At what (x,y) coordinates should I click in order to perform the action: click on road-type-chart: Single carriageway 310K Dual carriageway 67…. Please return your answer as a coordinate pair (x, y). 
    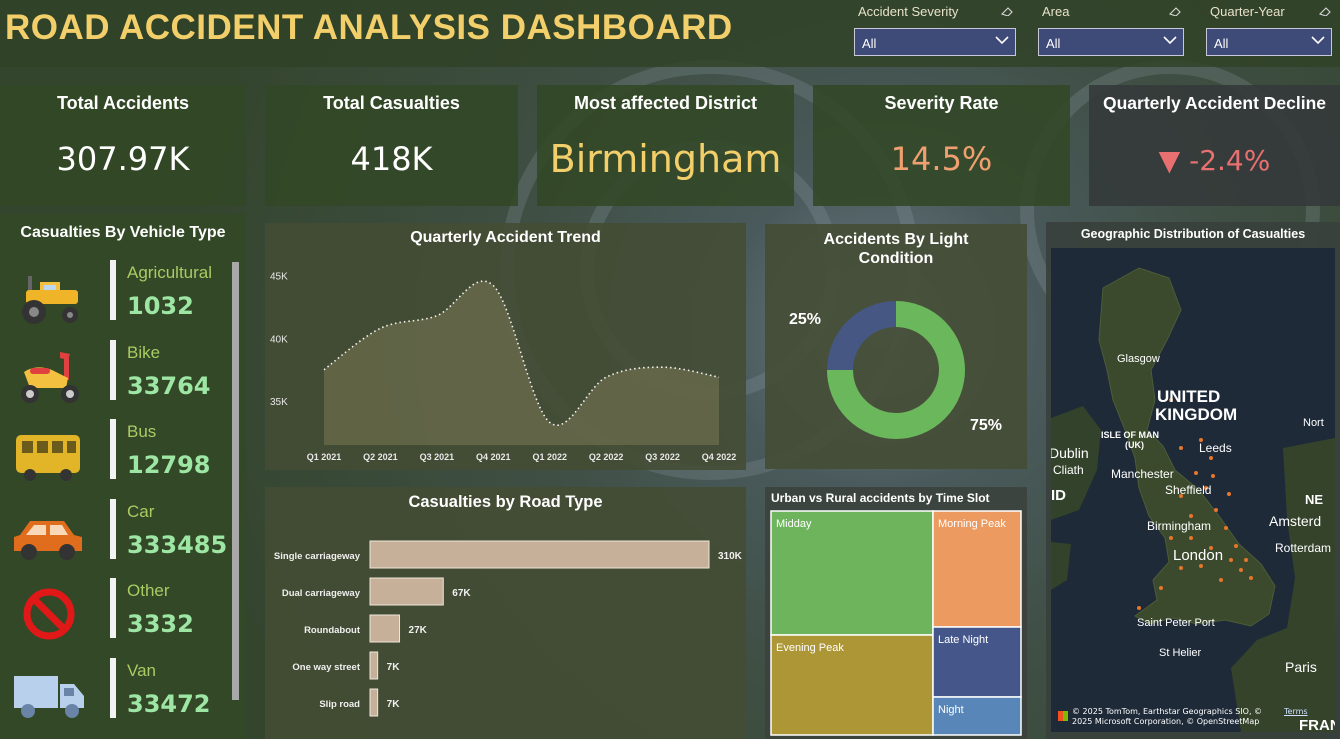
    Looking at the image, I should click on (508, 628).